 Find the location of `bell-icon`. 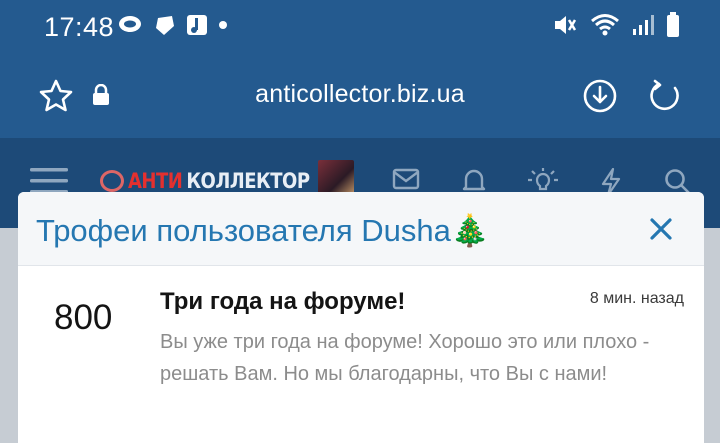

bell-icon is located at coordinates (474, 181).